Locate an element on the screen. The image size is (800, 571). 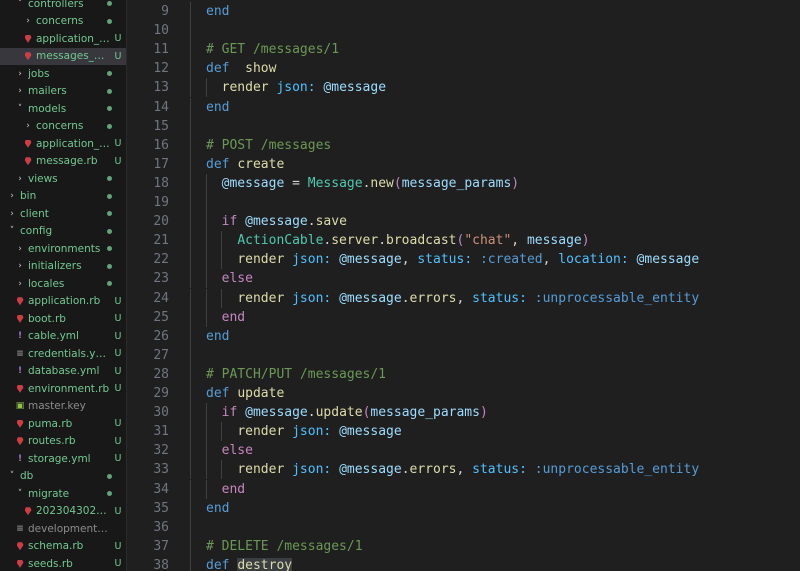
explorer-folder: ˅ db is located at coordinates (63, 477).